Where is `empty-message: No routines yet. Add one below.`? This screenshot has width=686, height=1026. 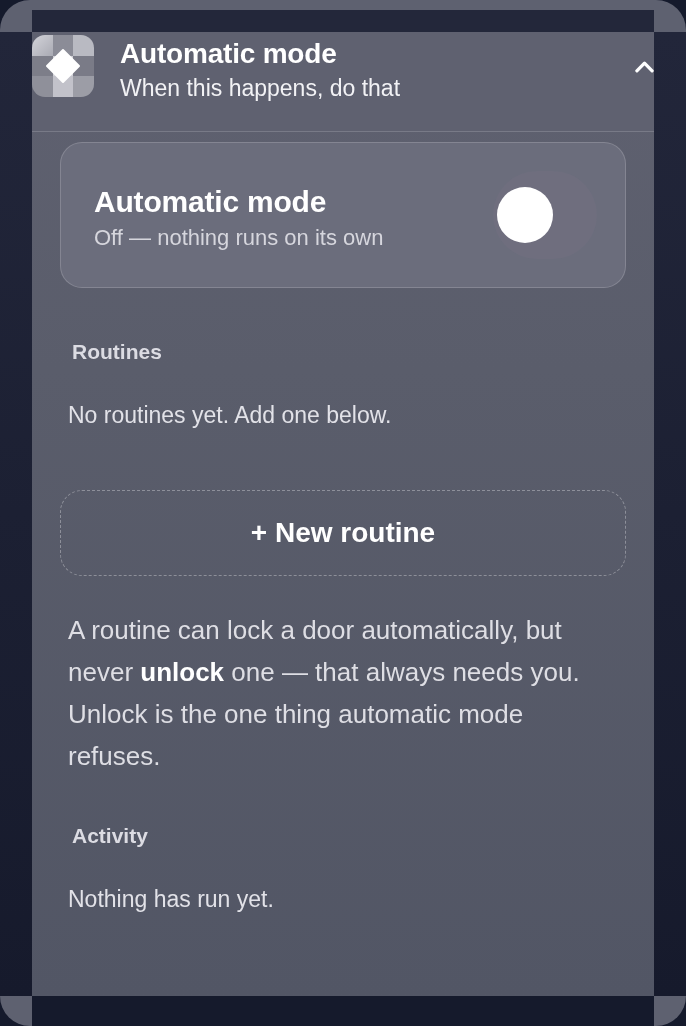 empty-message: No routines yet. Add one below. is located at coordinates (229, 415).